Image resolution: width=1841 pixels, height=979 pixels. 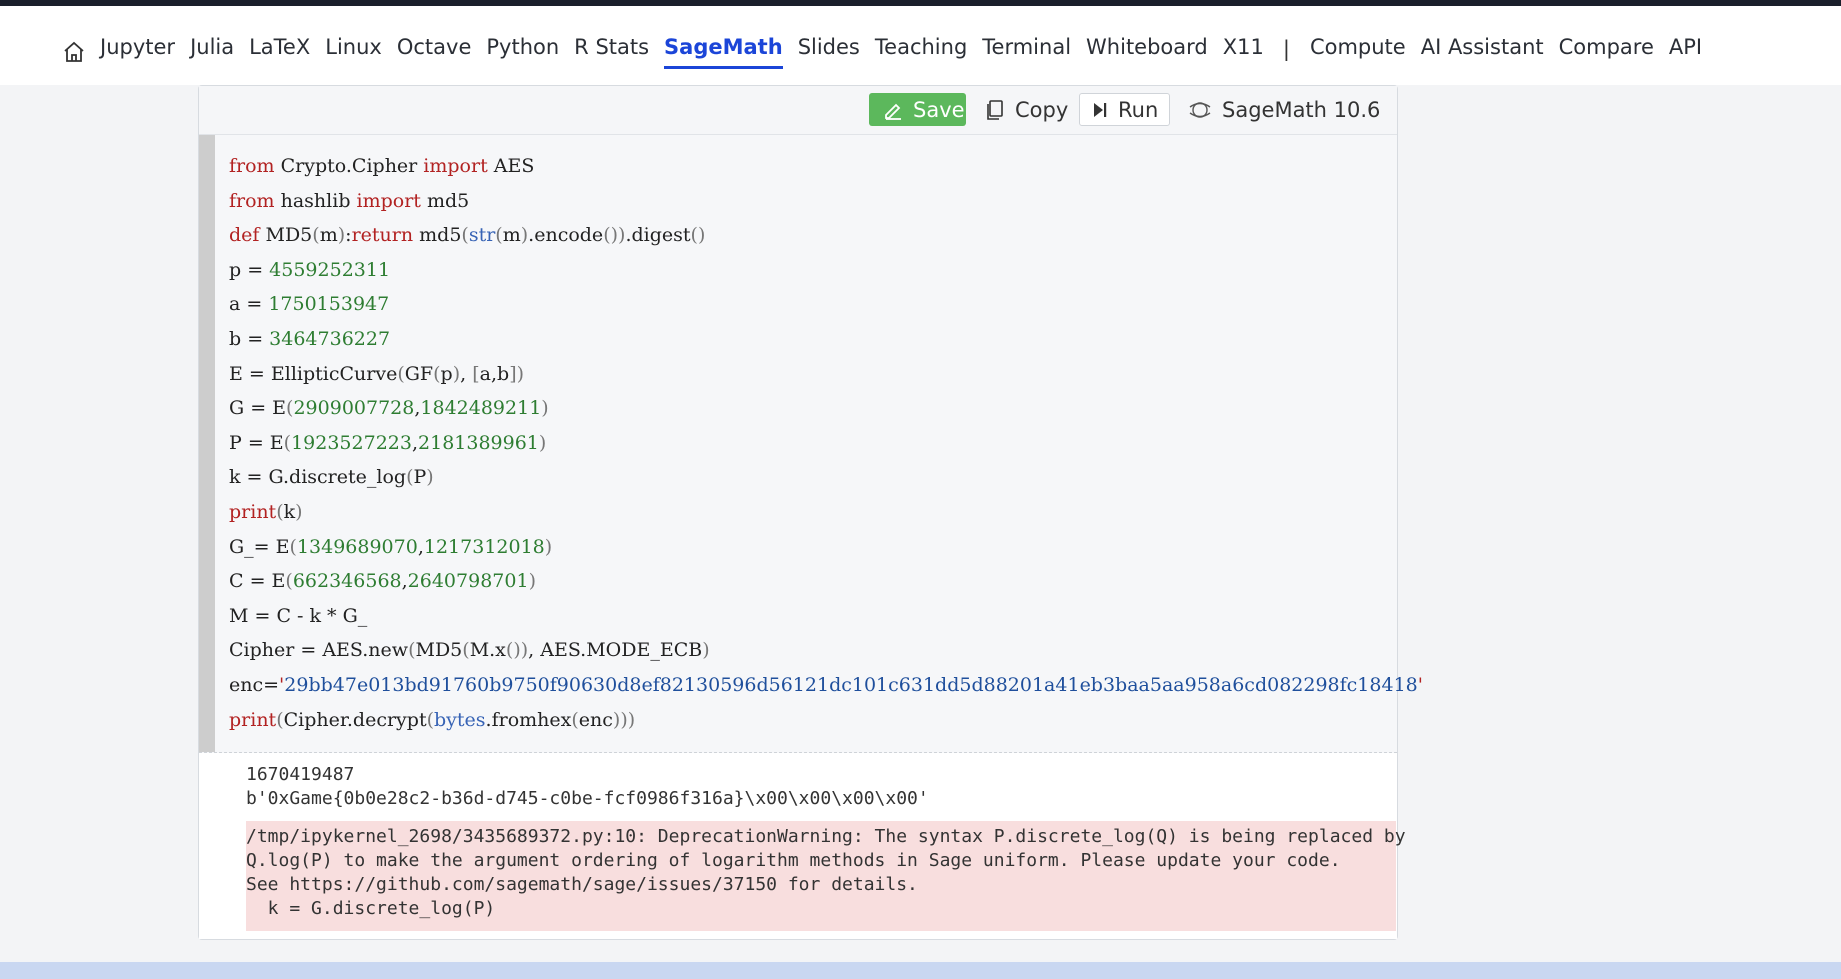 I want to click on save-label: Save, so click(x=939, y=109).